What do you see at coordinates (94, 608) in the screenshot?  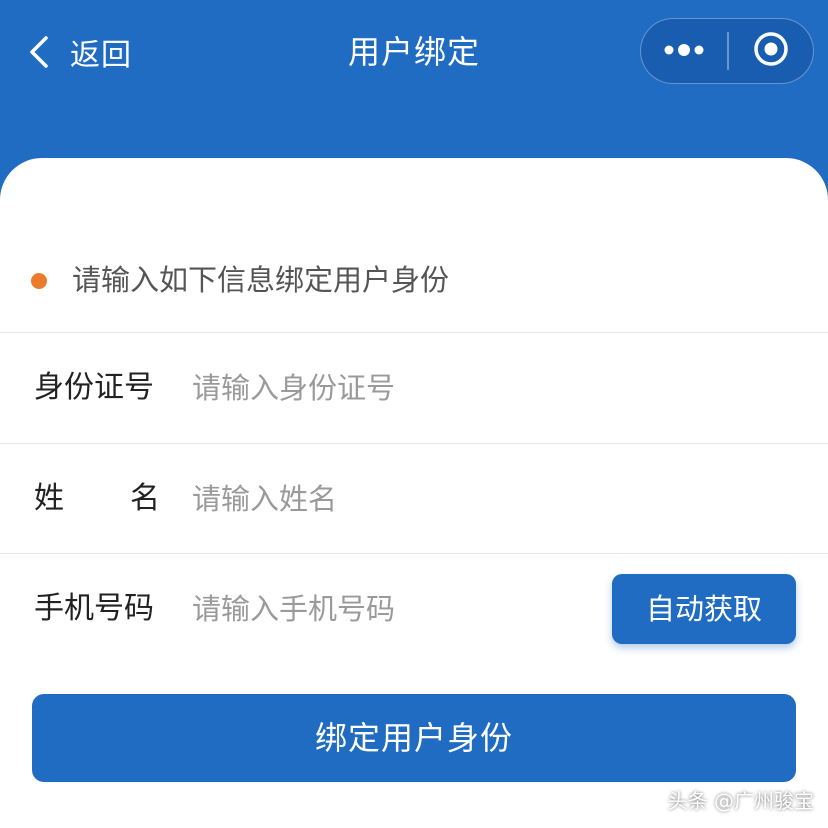 I see `phone-label: 手机号码` at bounding box center [94, 608].